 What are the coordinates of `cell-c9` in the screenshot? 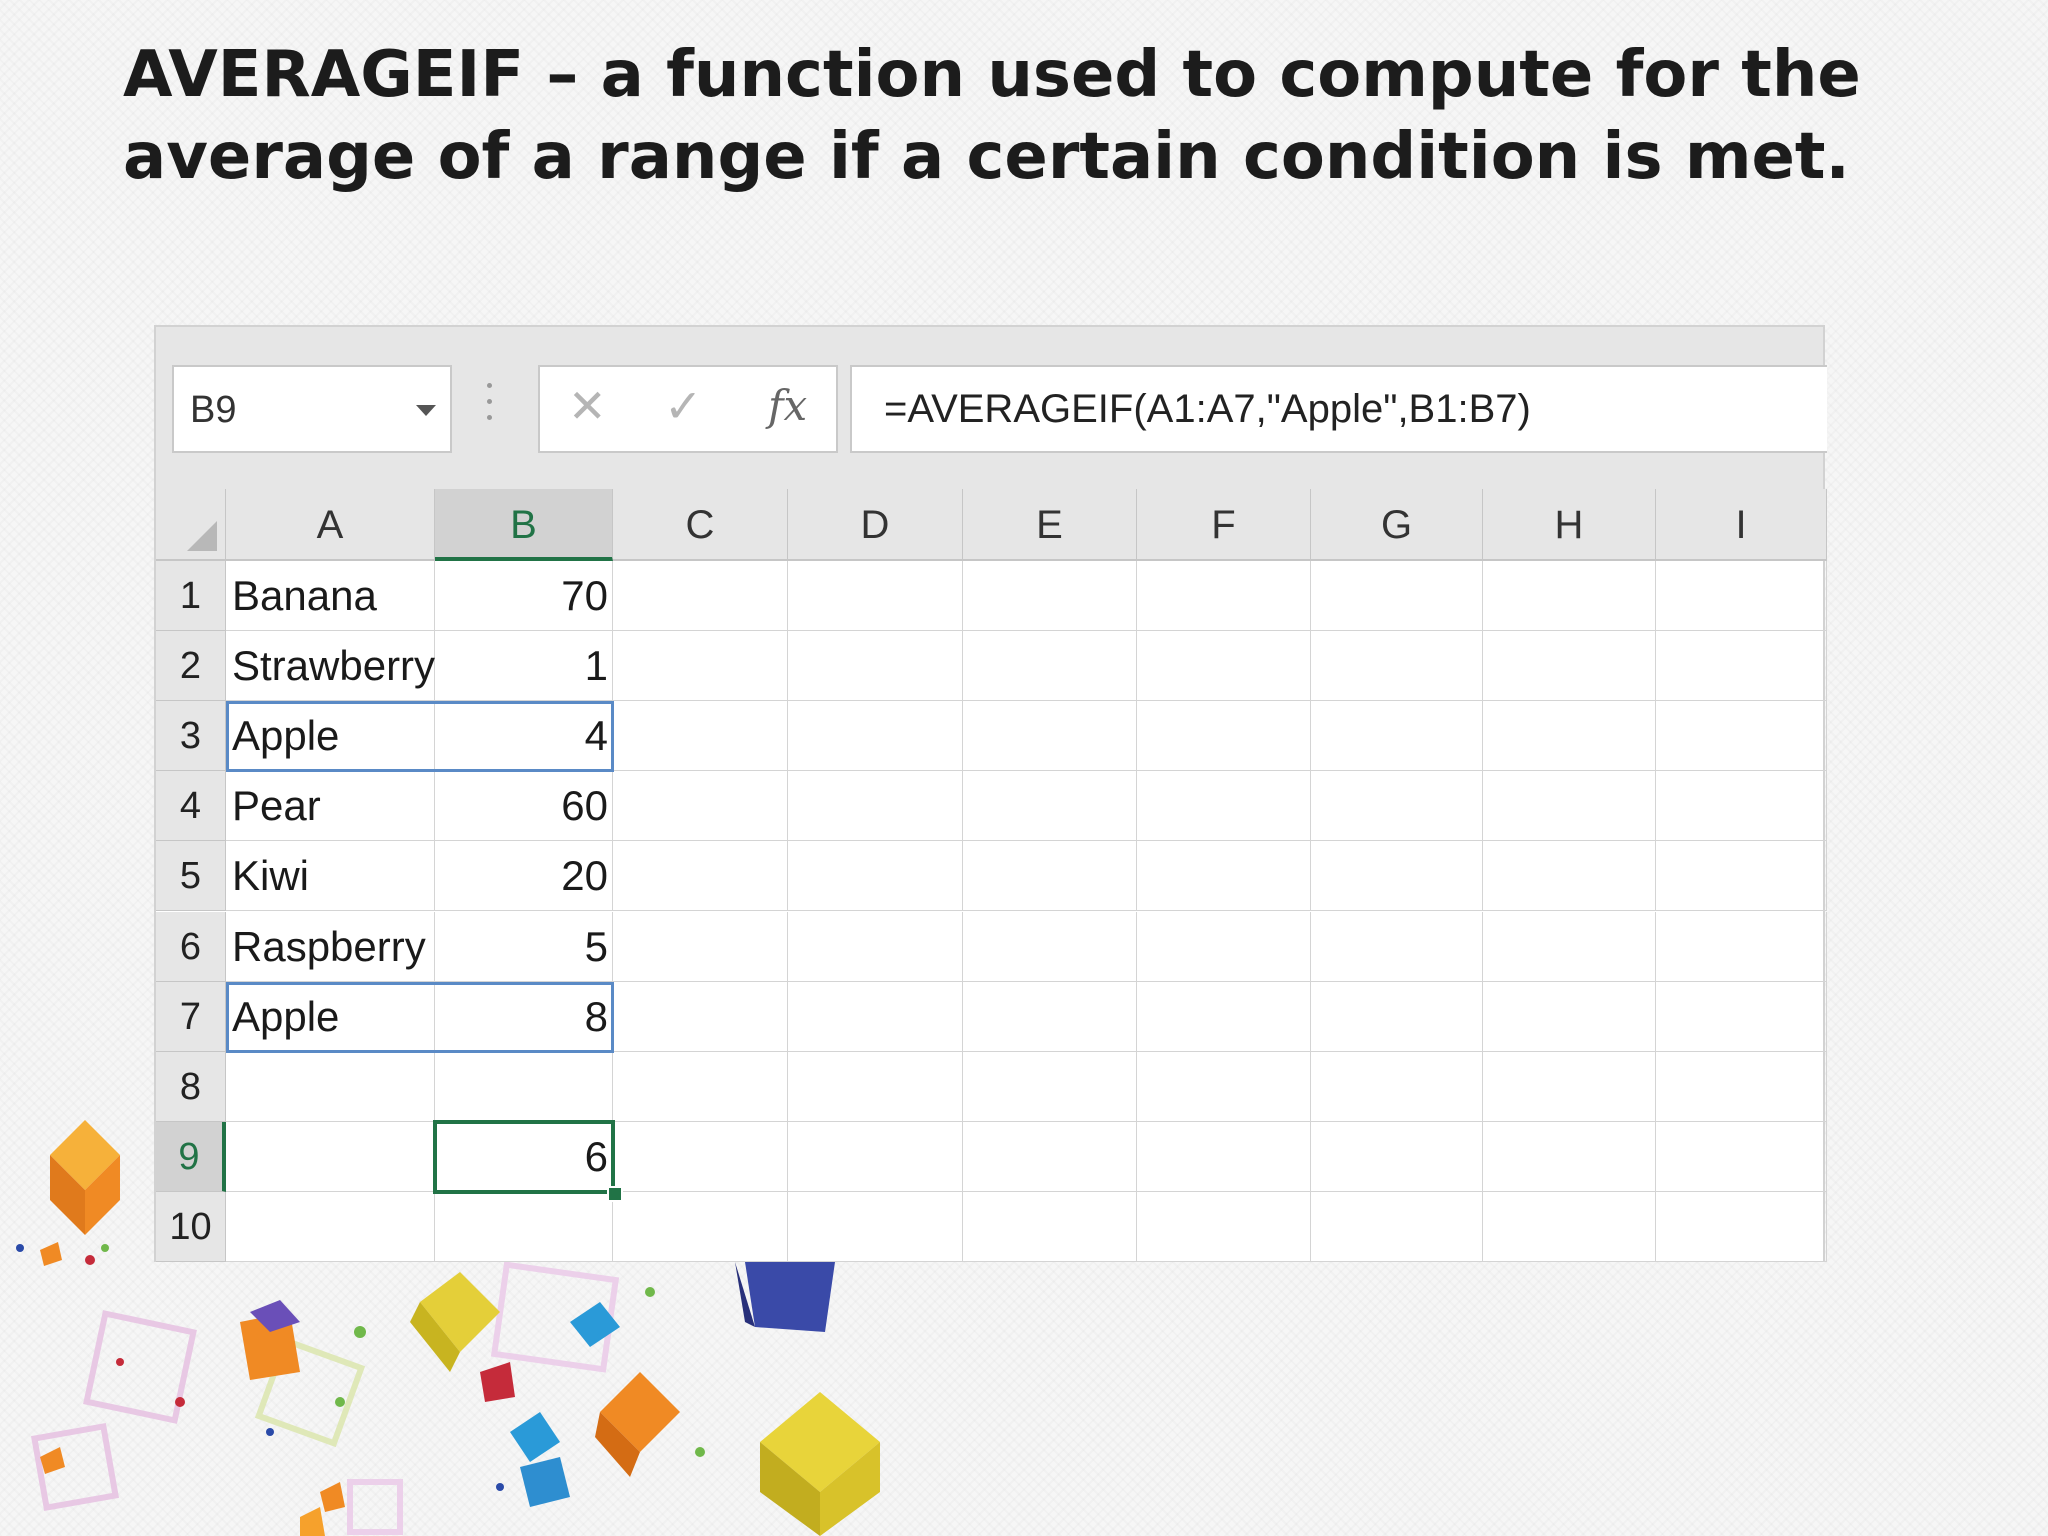 It's located at (700, 1156).